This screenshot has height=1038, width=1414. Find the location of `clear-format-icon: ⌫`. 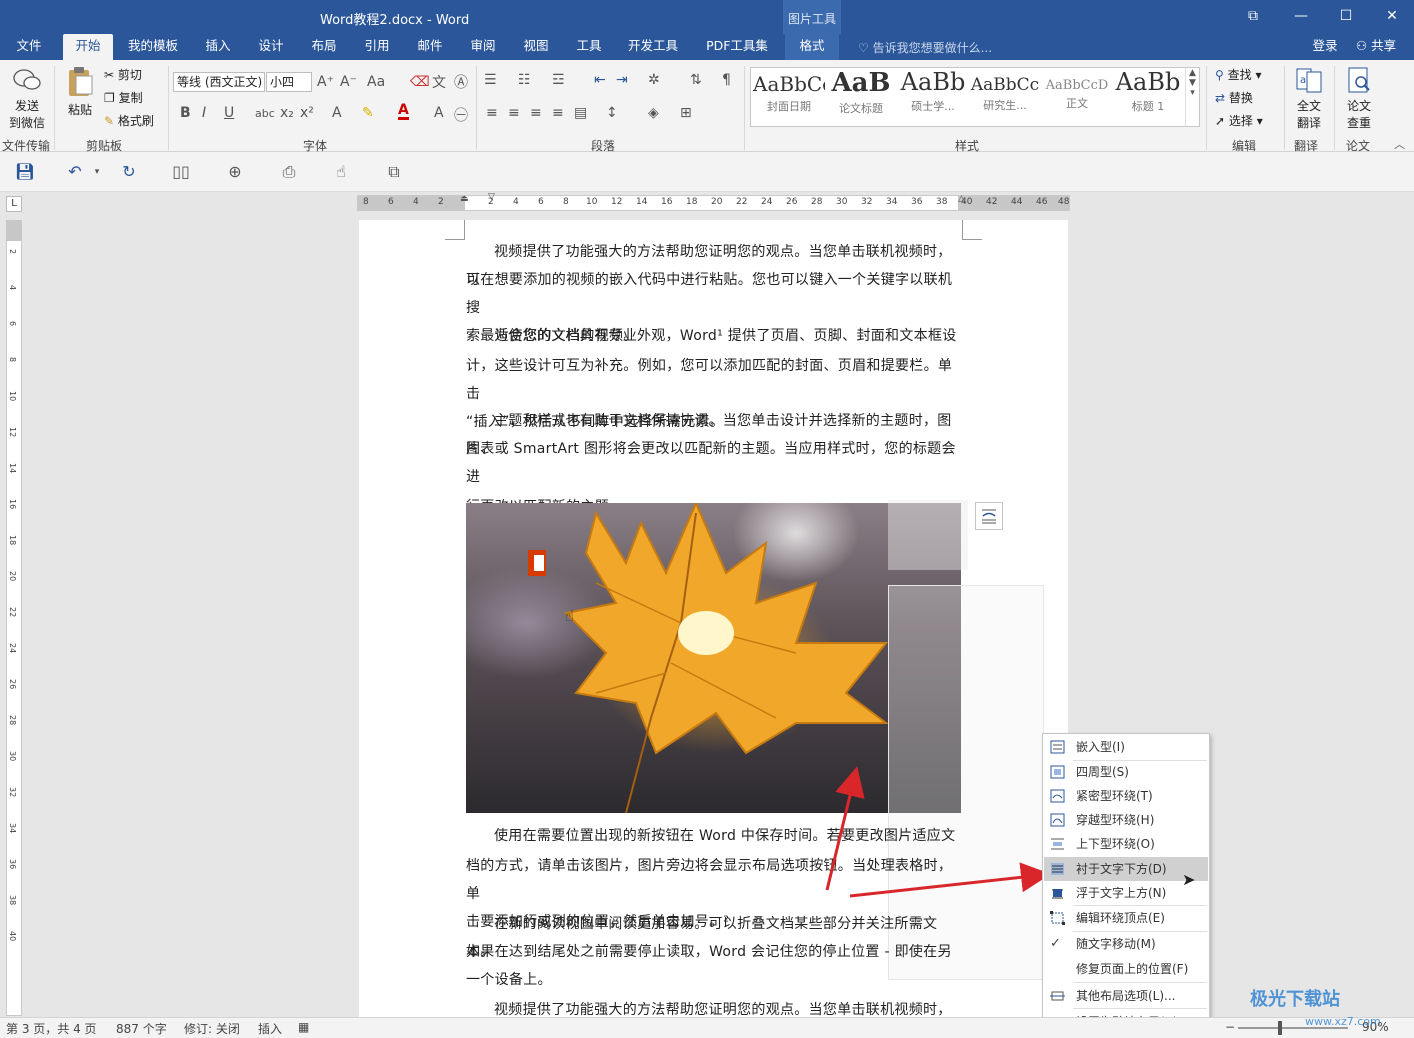

clear-format-icon: ⌫ is located at coordinates (420, 82).